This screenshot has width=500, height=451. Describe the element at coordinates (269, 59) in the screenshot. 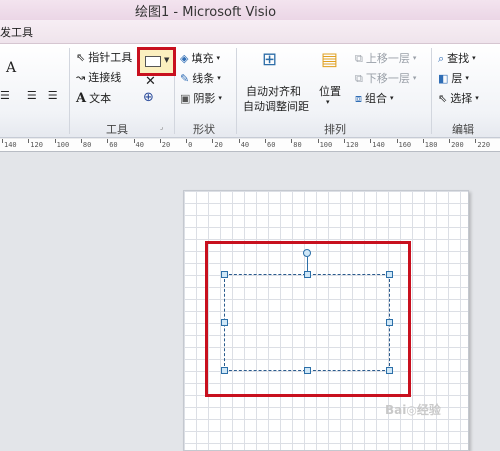

I see `auto-align-icon: ⊞` at that location.